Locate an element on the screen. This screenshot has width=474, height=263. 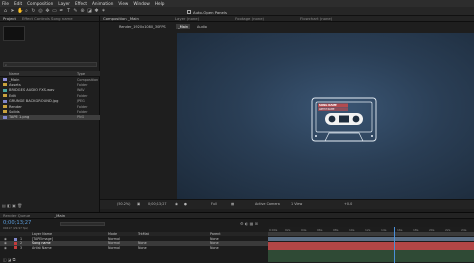
layer-row: ◉ 3 Artist Name Normal None None is located at coordinates (134, 248).